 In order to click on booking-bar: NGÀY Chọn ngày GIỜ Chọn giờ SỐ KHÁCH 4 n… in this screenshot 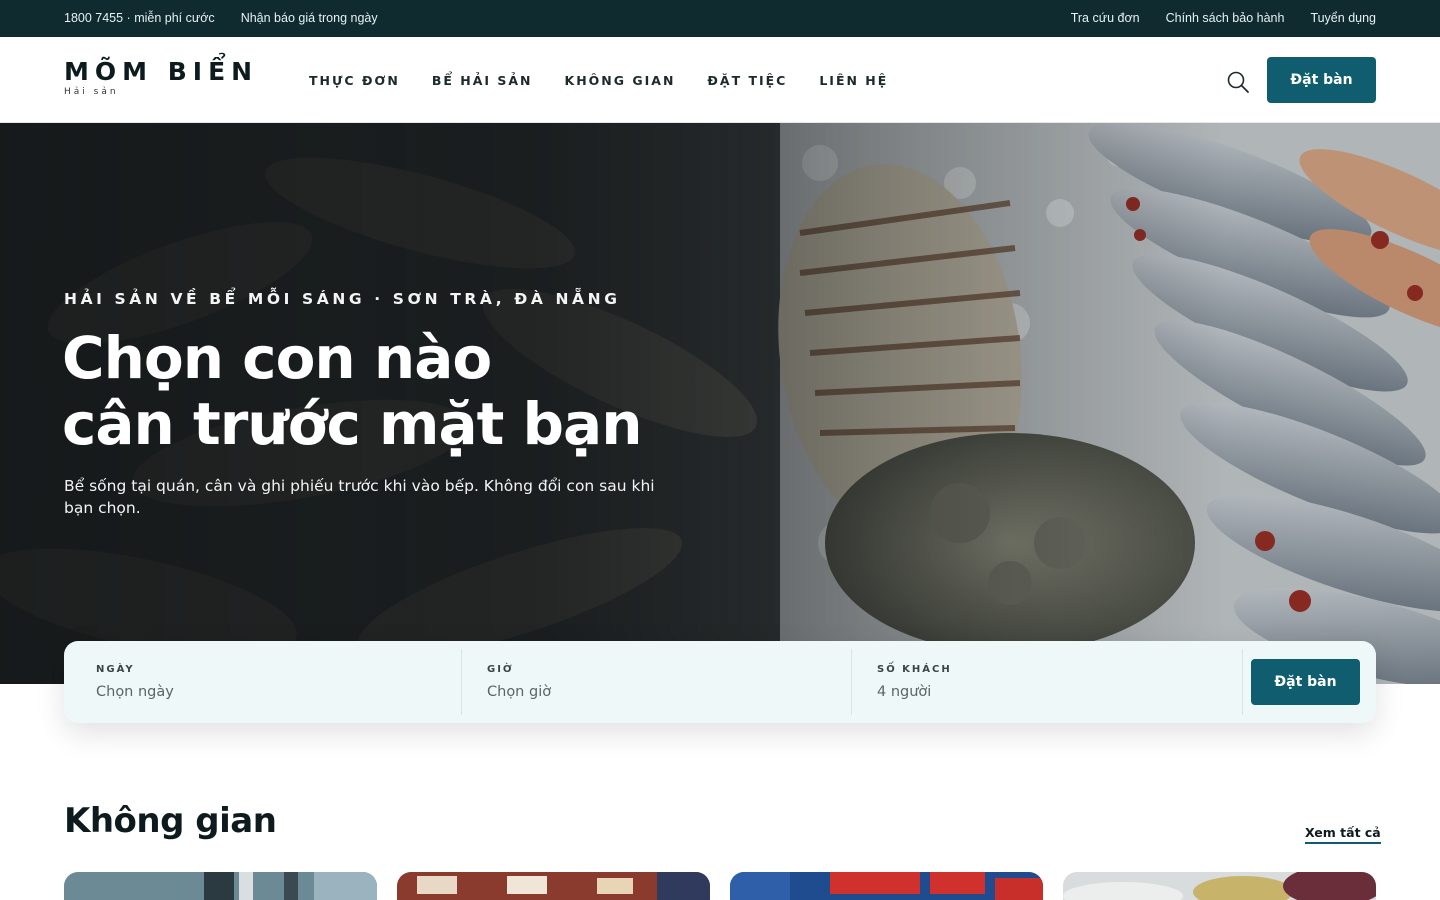, I will do `click(720, 682)`.